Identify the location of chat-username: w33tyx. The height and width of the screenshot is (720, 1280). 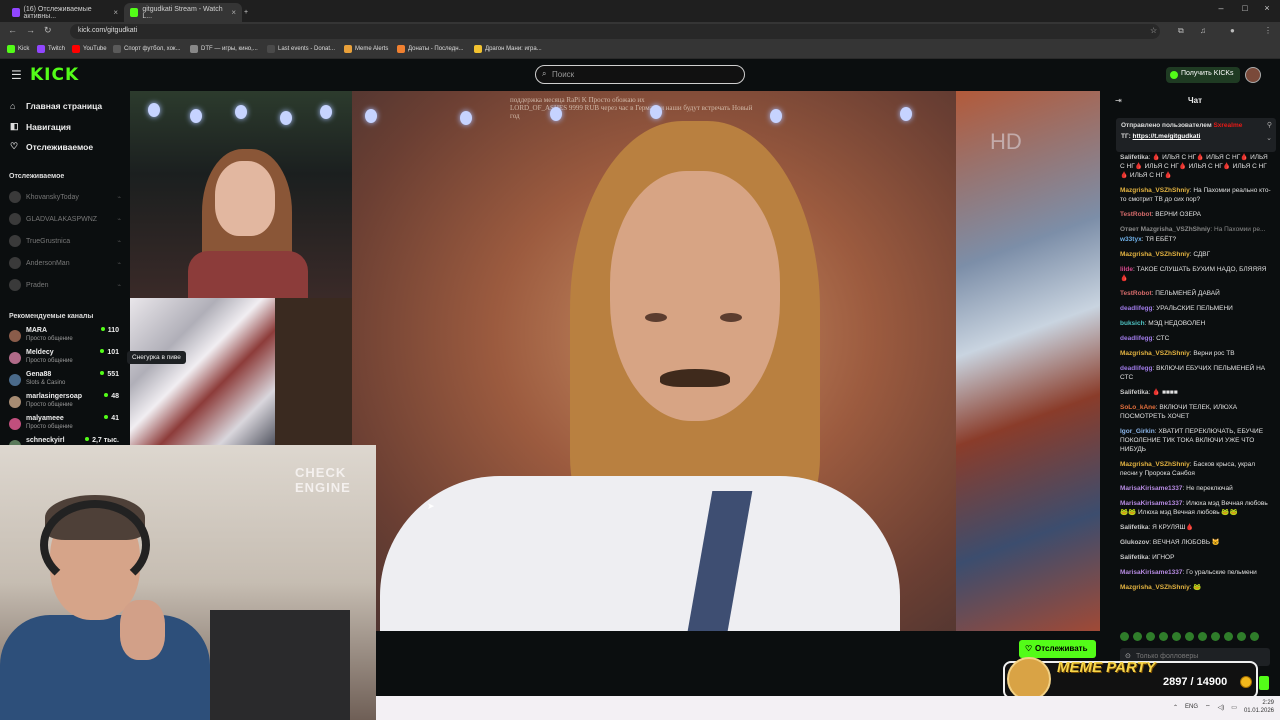
(1131, 239).